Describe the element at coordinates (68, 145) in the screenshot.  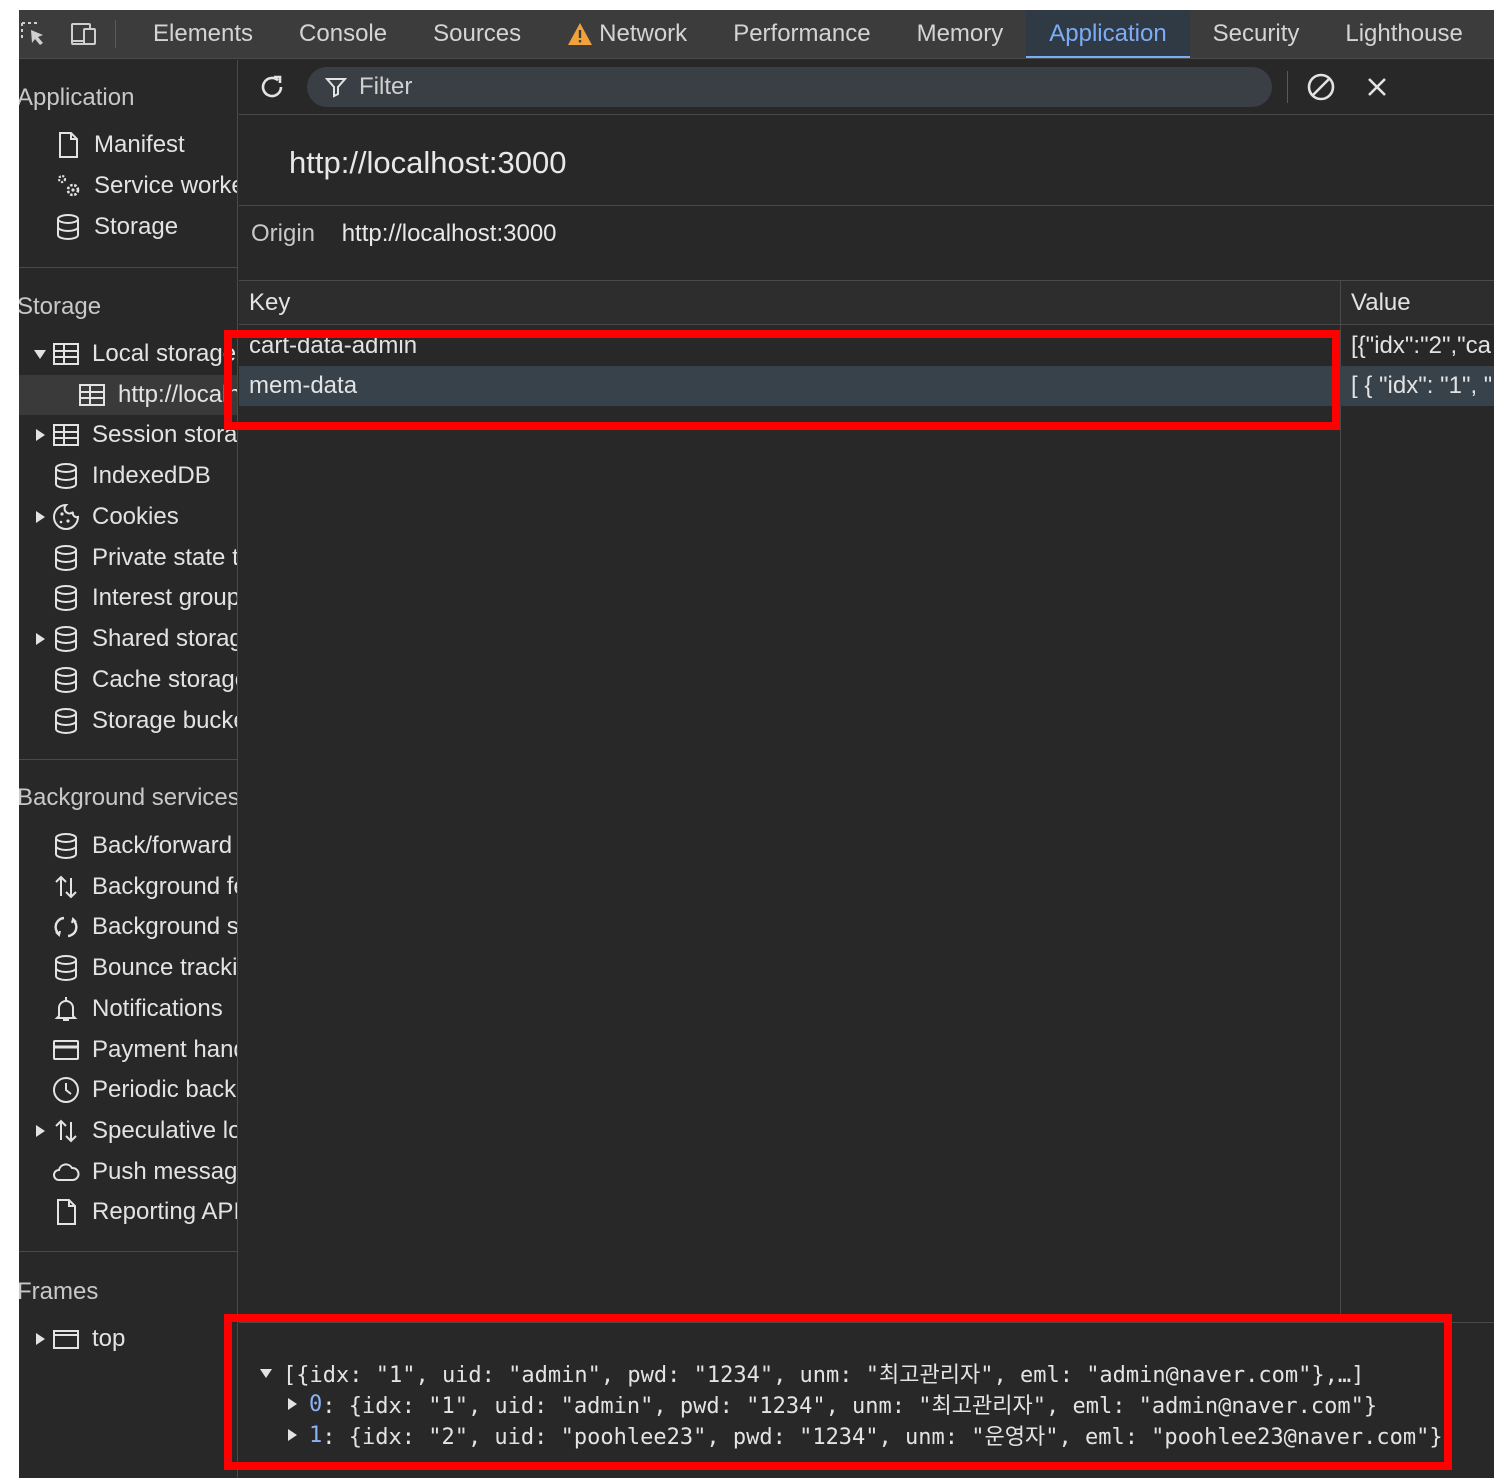
I see `file-icon` at that location.